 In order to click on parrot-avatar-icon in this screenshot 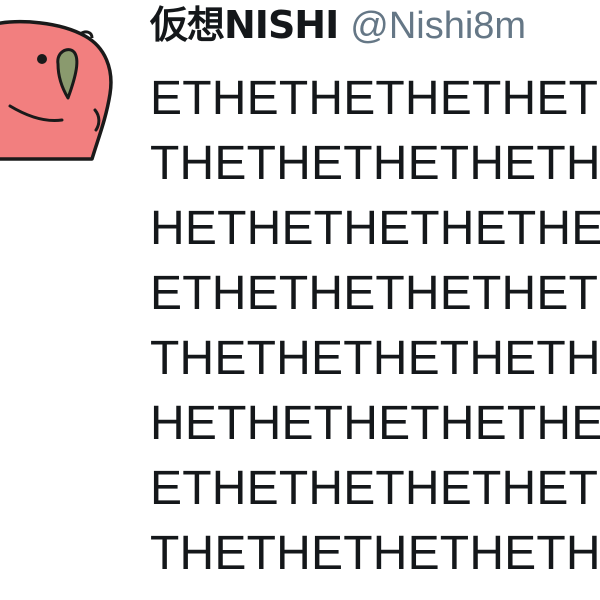, I will do `click(56, 90)`.